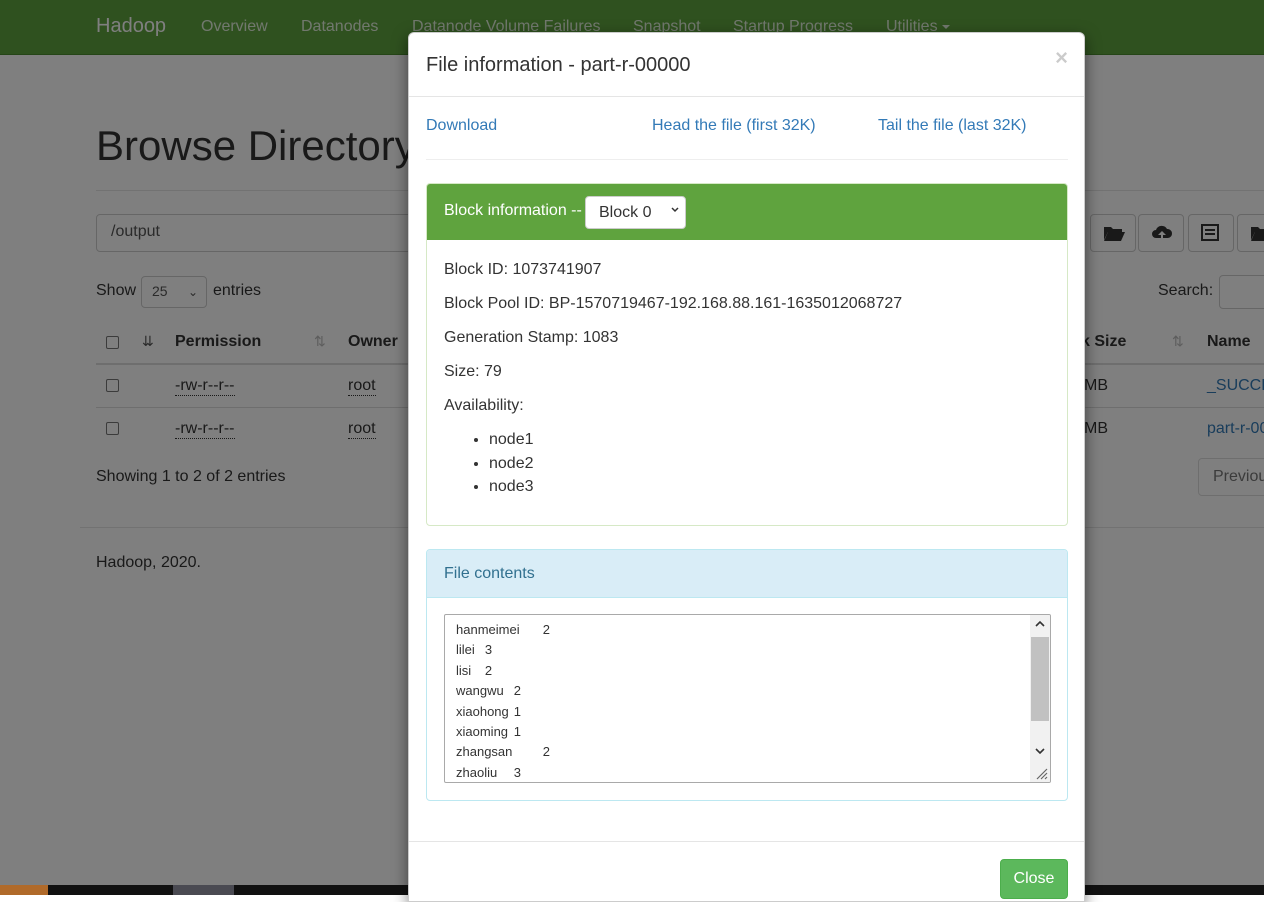 This screenshot has height=902, width=1264. I want to click on list-item: node1, so click(511, 440).